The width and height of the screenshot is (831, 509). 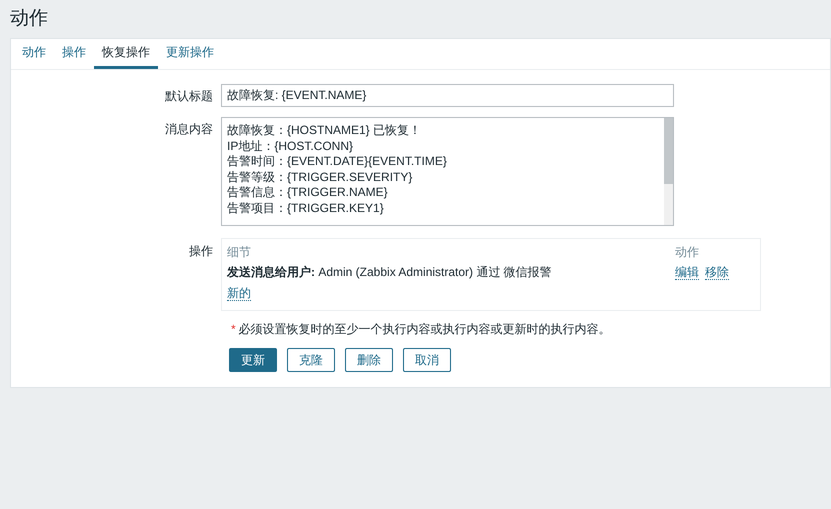 I want to click on form-button: 删除, so click(x=369, y=360).